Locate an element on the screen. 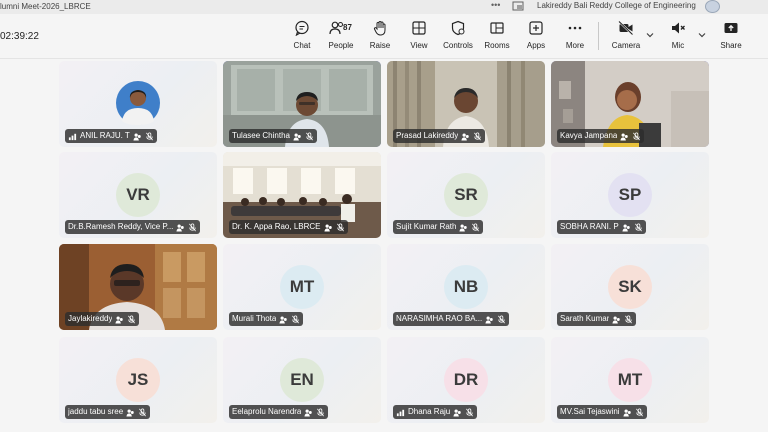 The image size is (768, 432). participant-name-tag: MV.Sai Tejaswini is located at coordinates (602, 412).